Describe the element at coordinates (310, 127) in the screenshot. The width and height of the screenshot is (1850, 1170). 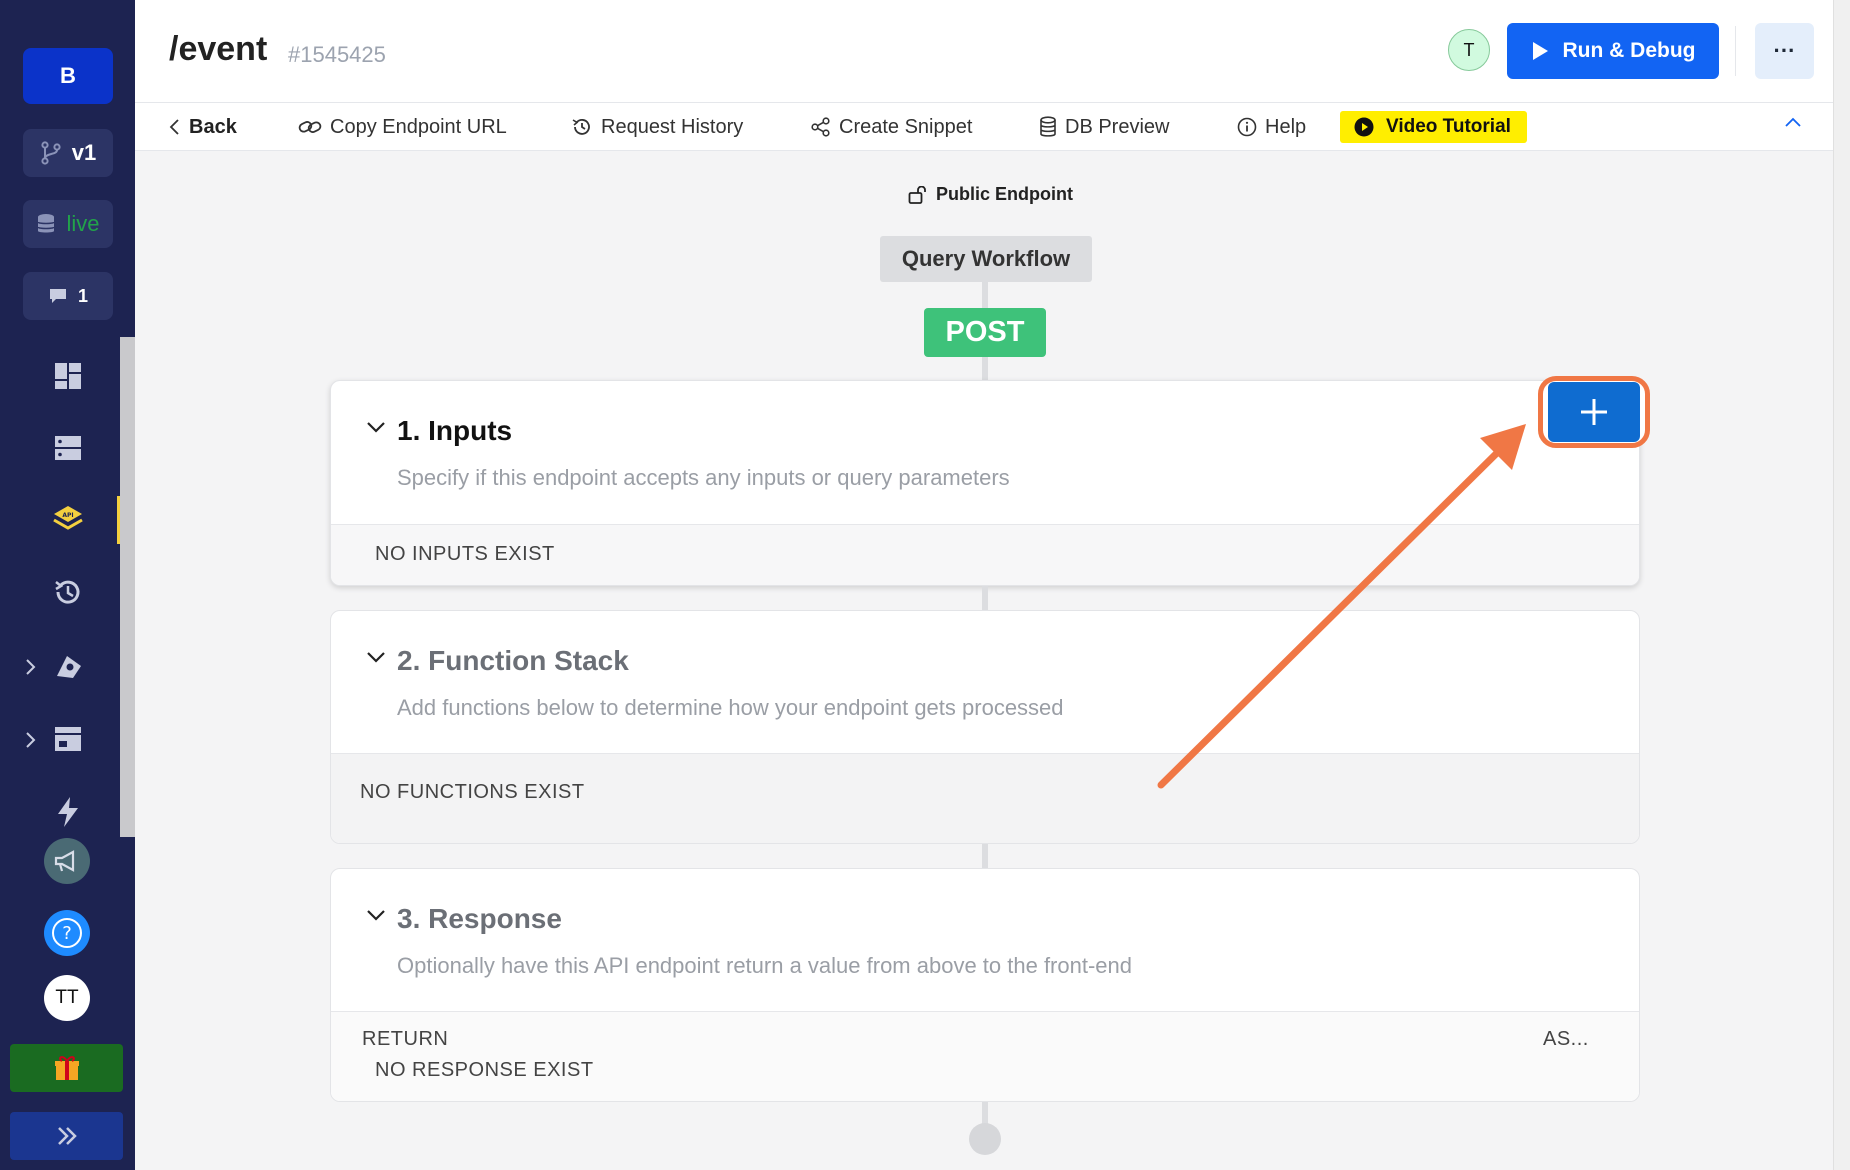
I see `link-icon` at that location.